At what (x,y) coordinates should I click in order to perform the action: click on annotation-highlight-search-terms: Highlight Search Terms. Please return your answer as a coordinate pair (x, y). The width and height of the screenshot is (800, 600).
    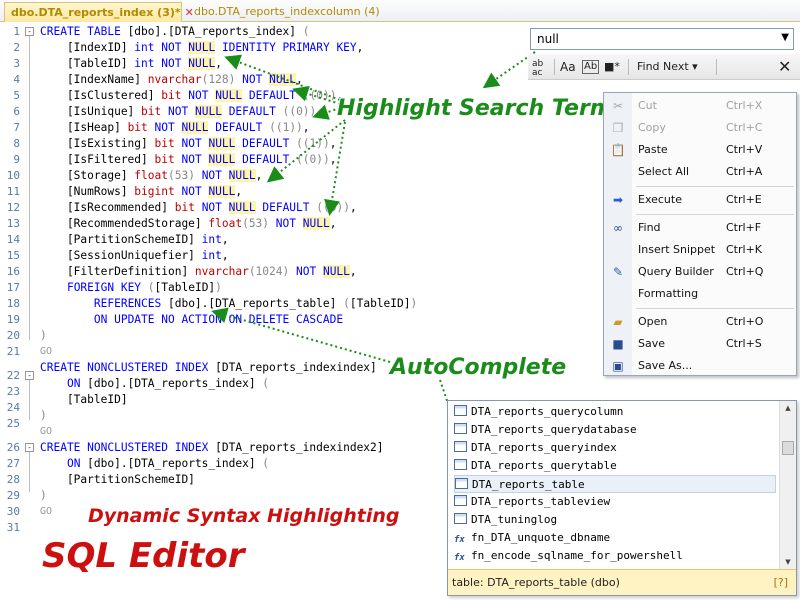
    Looking at the image, I should click on (481, 108).